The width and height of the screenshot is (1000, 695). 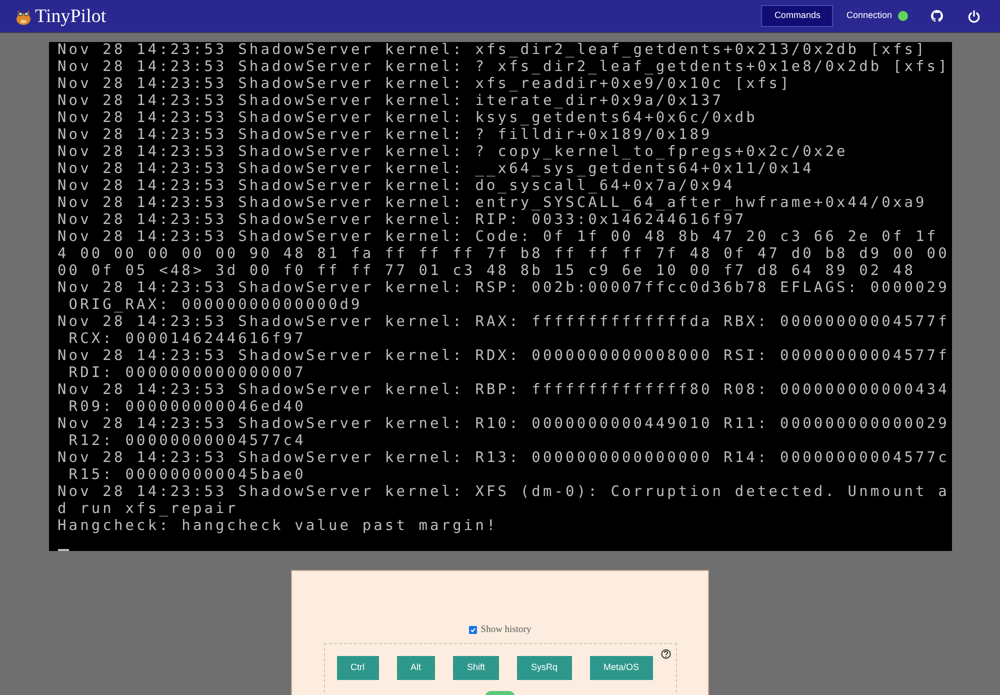 I want to click on console-line: Nov 28 14:23:53 ShadowServer kernel: entry_SYSCALL_64_after_hwframe+0x44/0xa9, so click(x=493, y=203).